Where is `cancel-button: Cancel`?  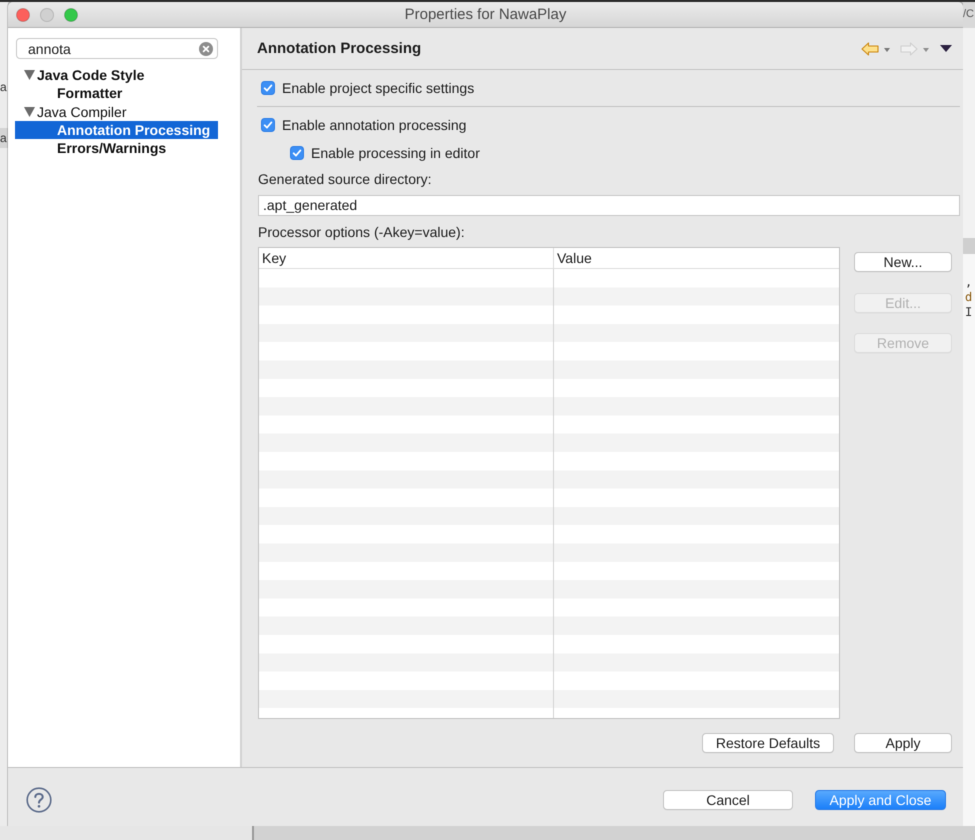 cancel-button: Cancel is located at coordinates (728, 800).